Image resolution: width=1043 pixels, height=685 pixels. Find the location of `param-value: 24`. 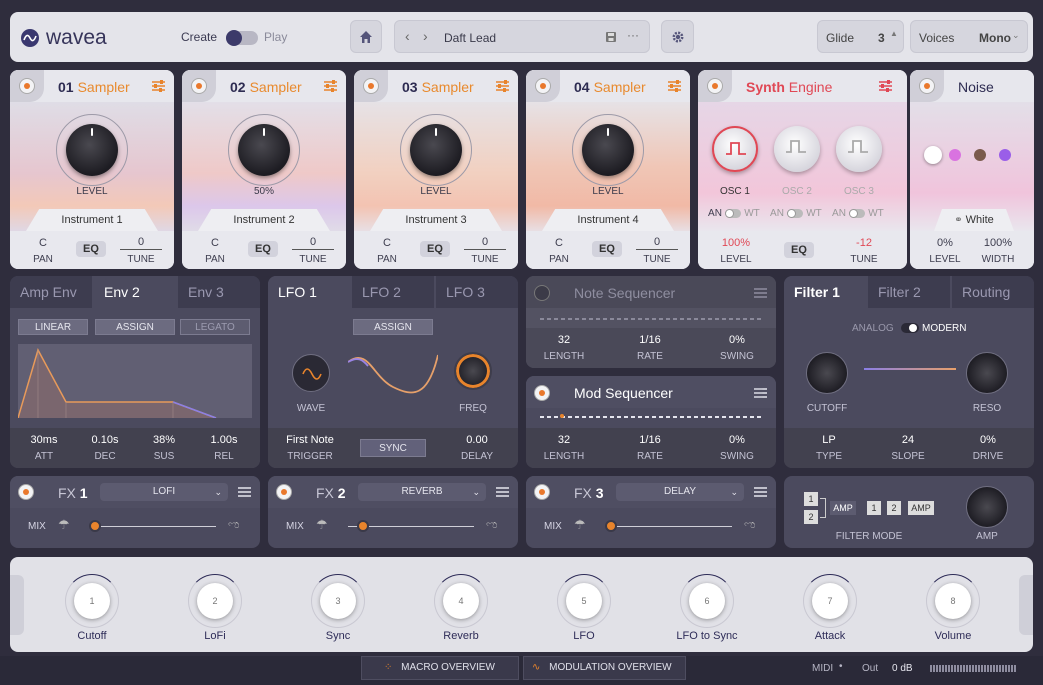

param-value: 24 is located at coordinates (908, 440).